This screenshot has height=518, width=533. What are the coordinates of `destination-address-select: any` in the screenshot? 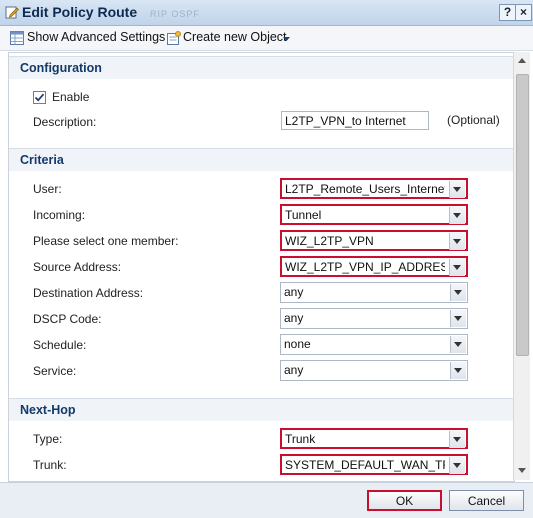 It's located at (374, 292).